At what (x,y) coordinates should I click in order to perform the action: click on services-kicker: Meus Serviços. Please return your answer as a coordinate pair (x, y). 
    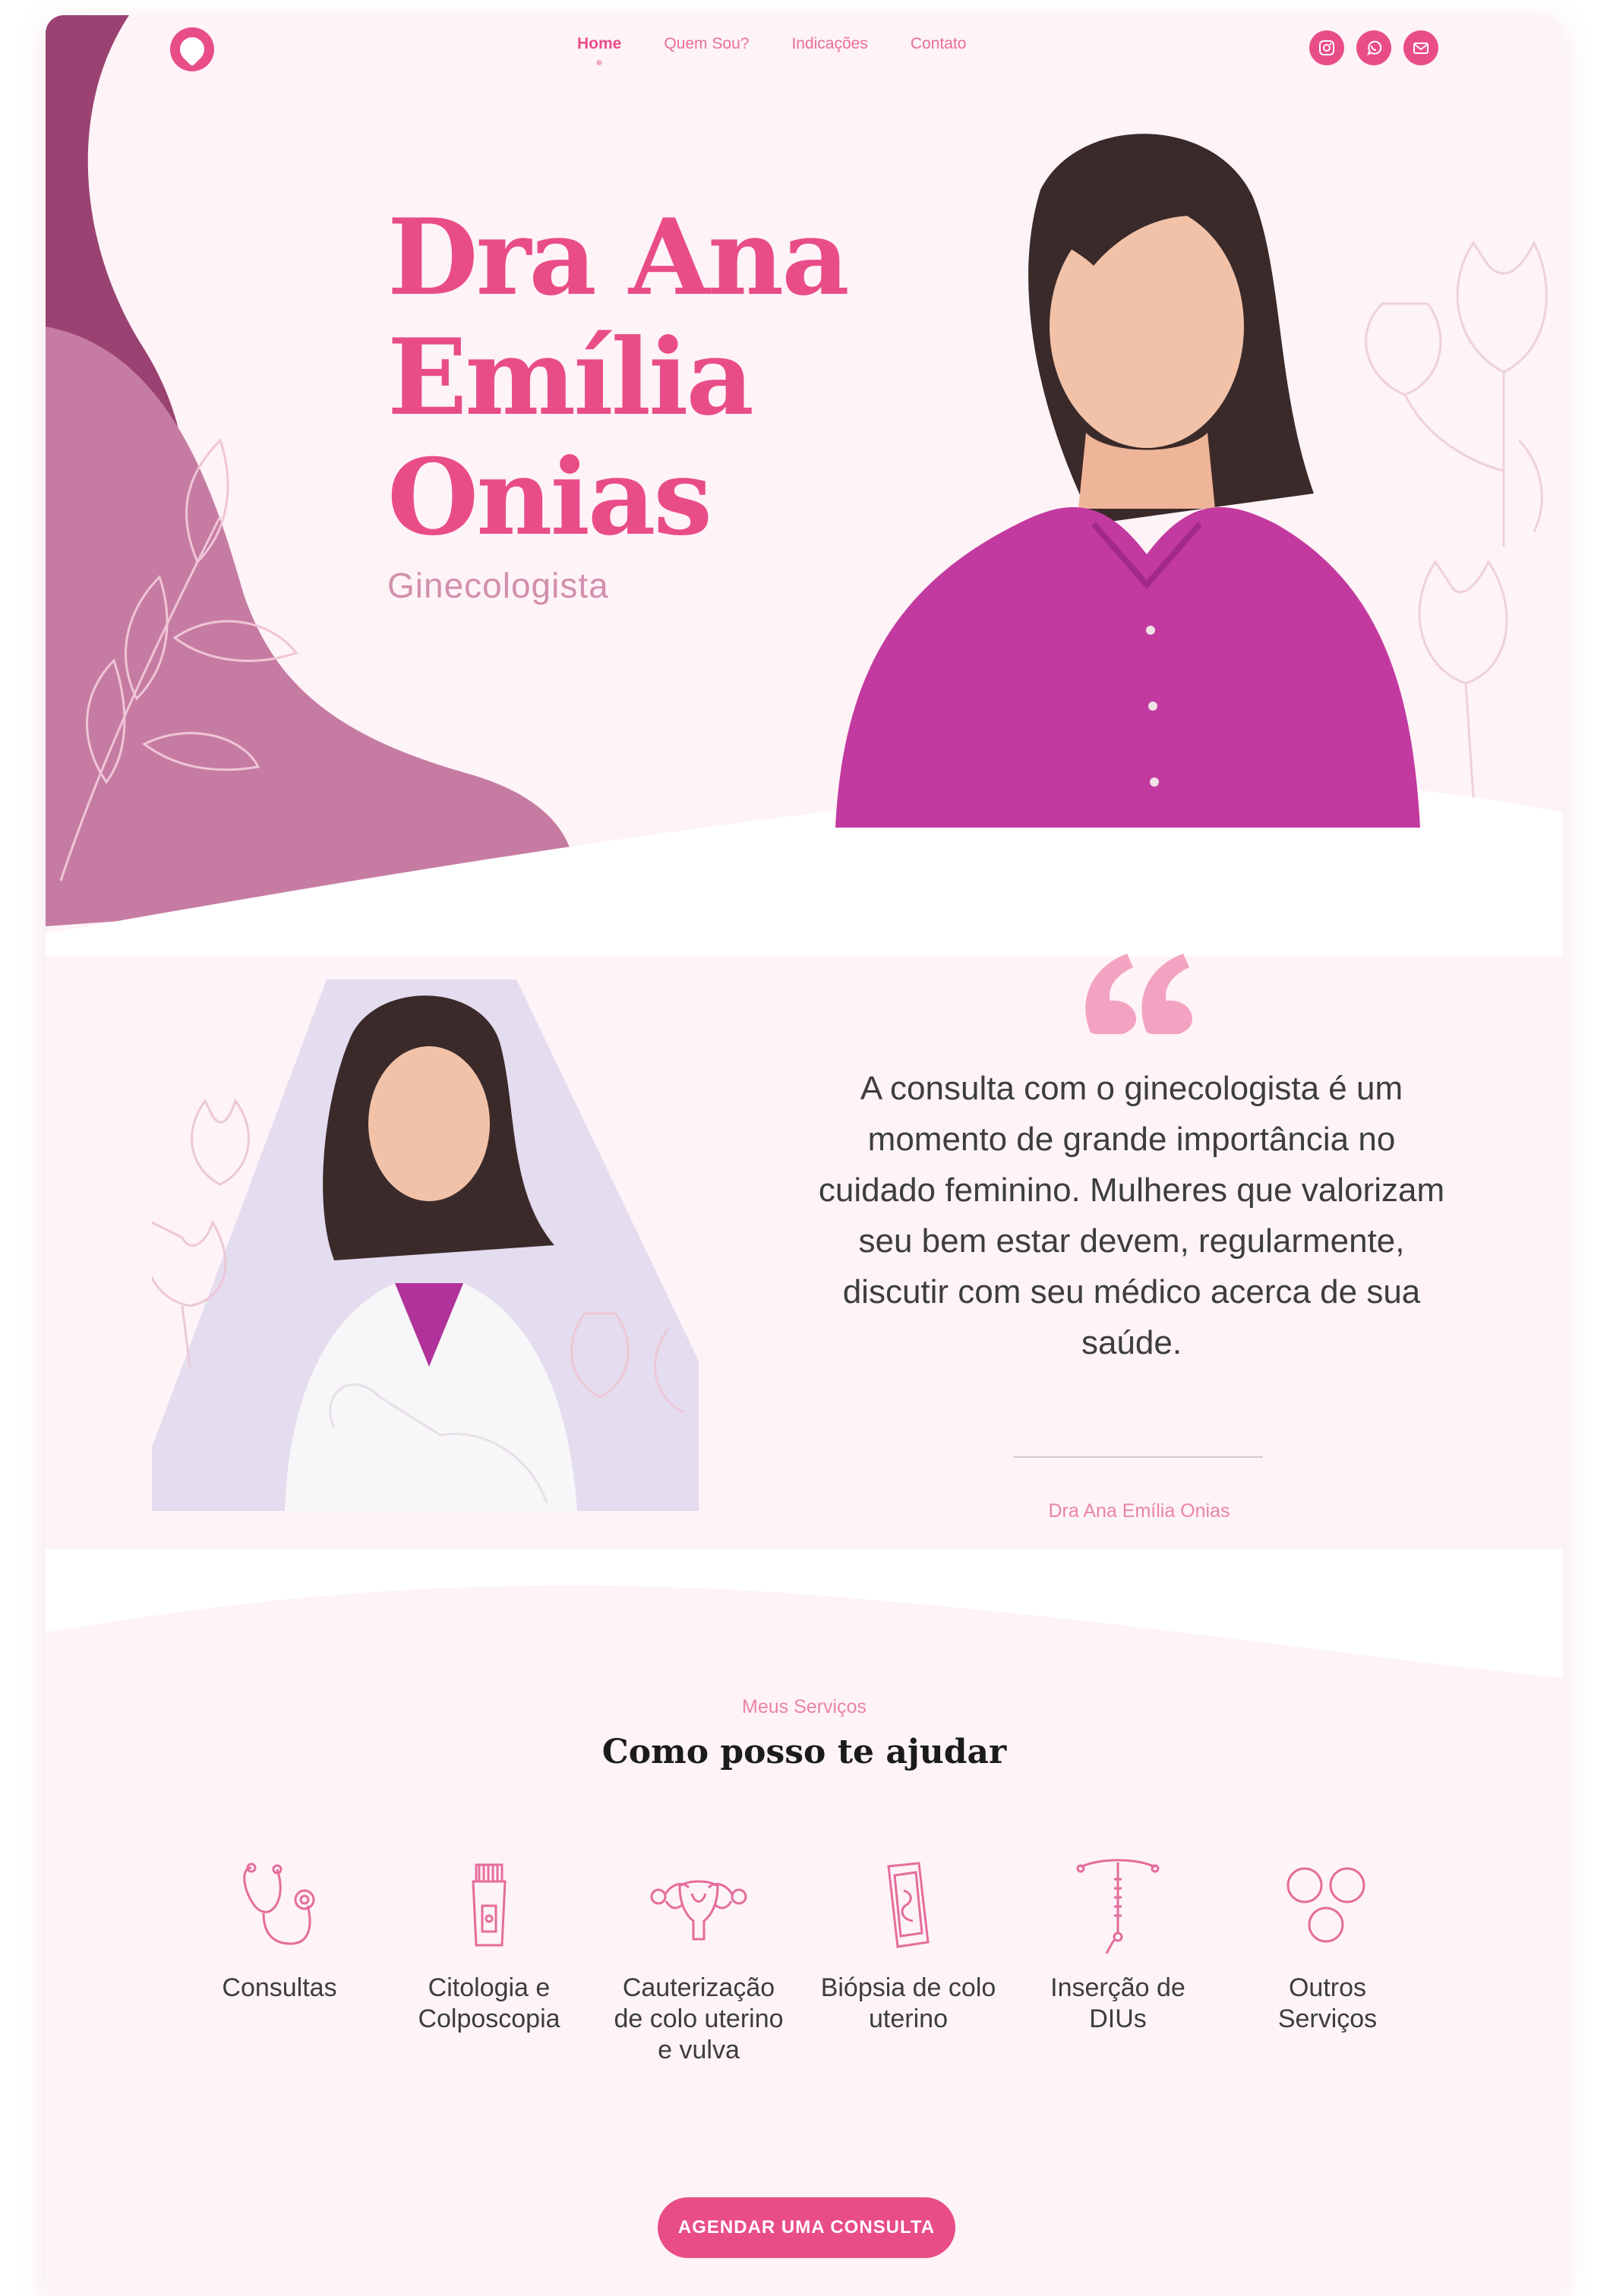
    Looking at the image, I should click on (804, 1706).